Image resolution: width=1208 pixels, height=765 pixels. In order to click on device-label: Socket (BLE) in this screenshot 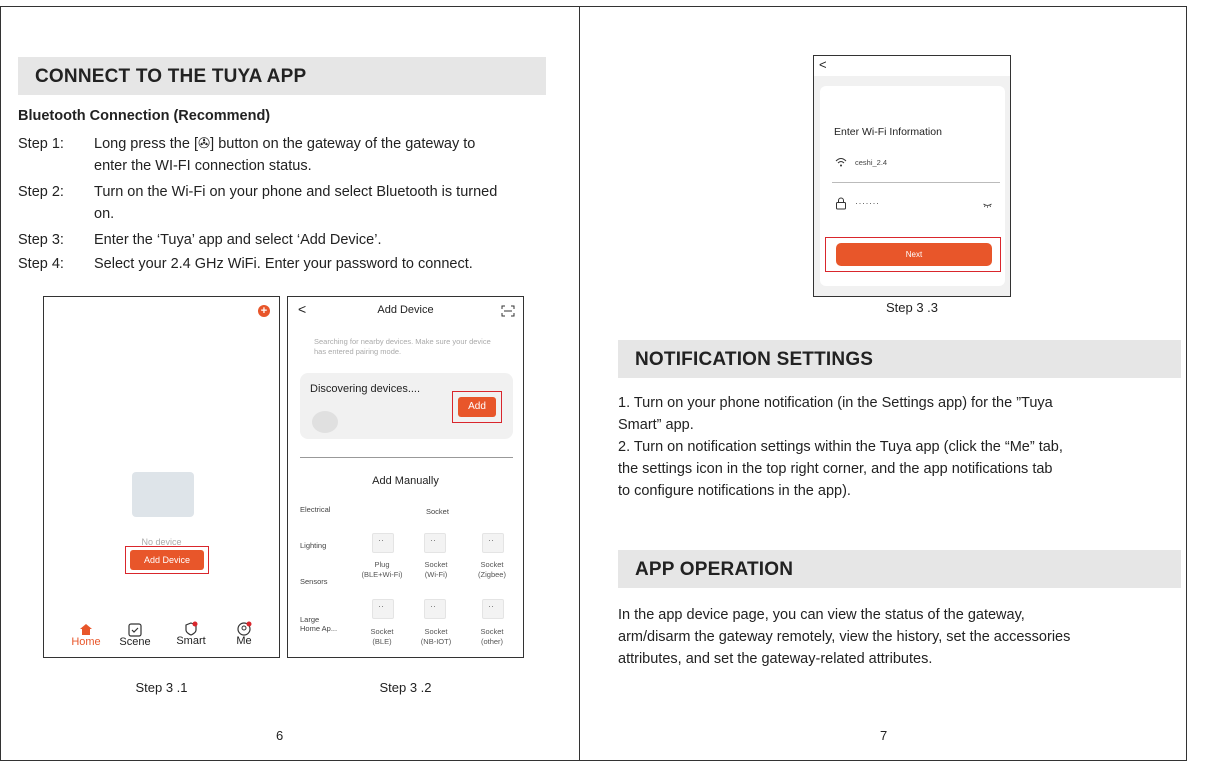, I will do `click(382, 637)`.